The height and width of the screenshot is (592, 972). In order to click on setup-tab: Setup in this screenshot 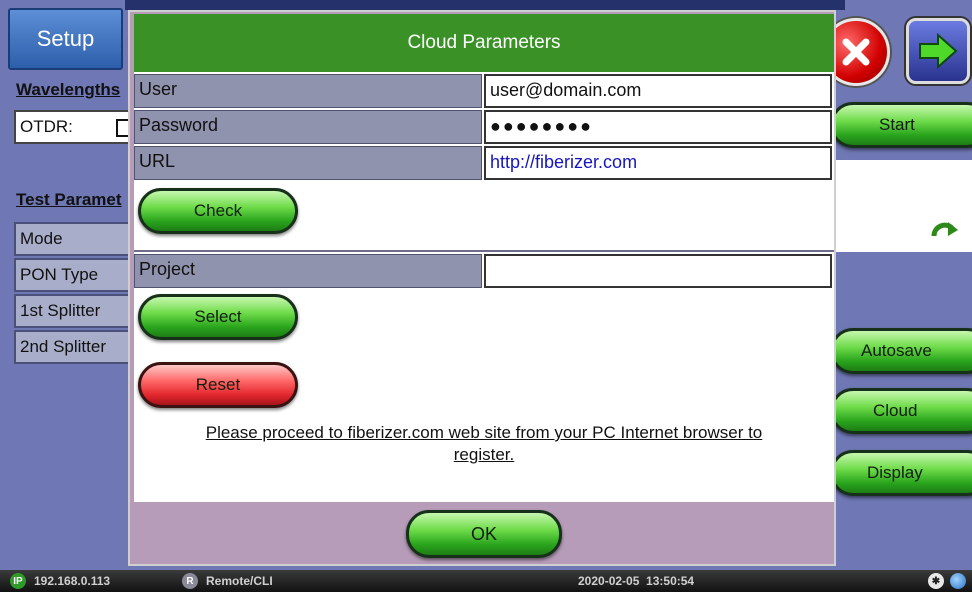, I will do `click(65, 39)`.